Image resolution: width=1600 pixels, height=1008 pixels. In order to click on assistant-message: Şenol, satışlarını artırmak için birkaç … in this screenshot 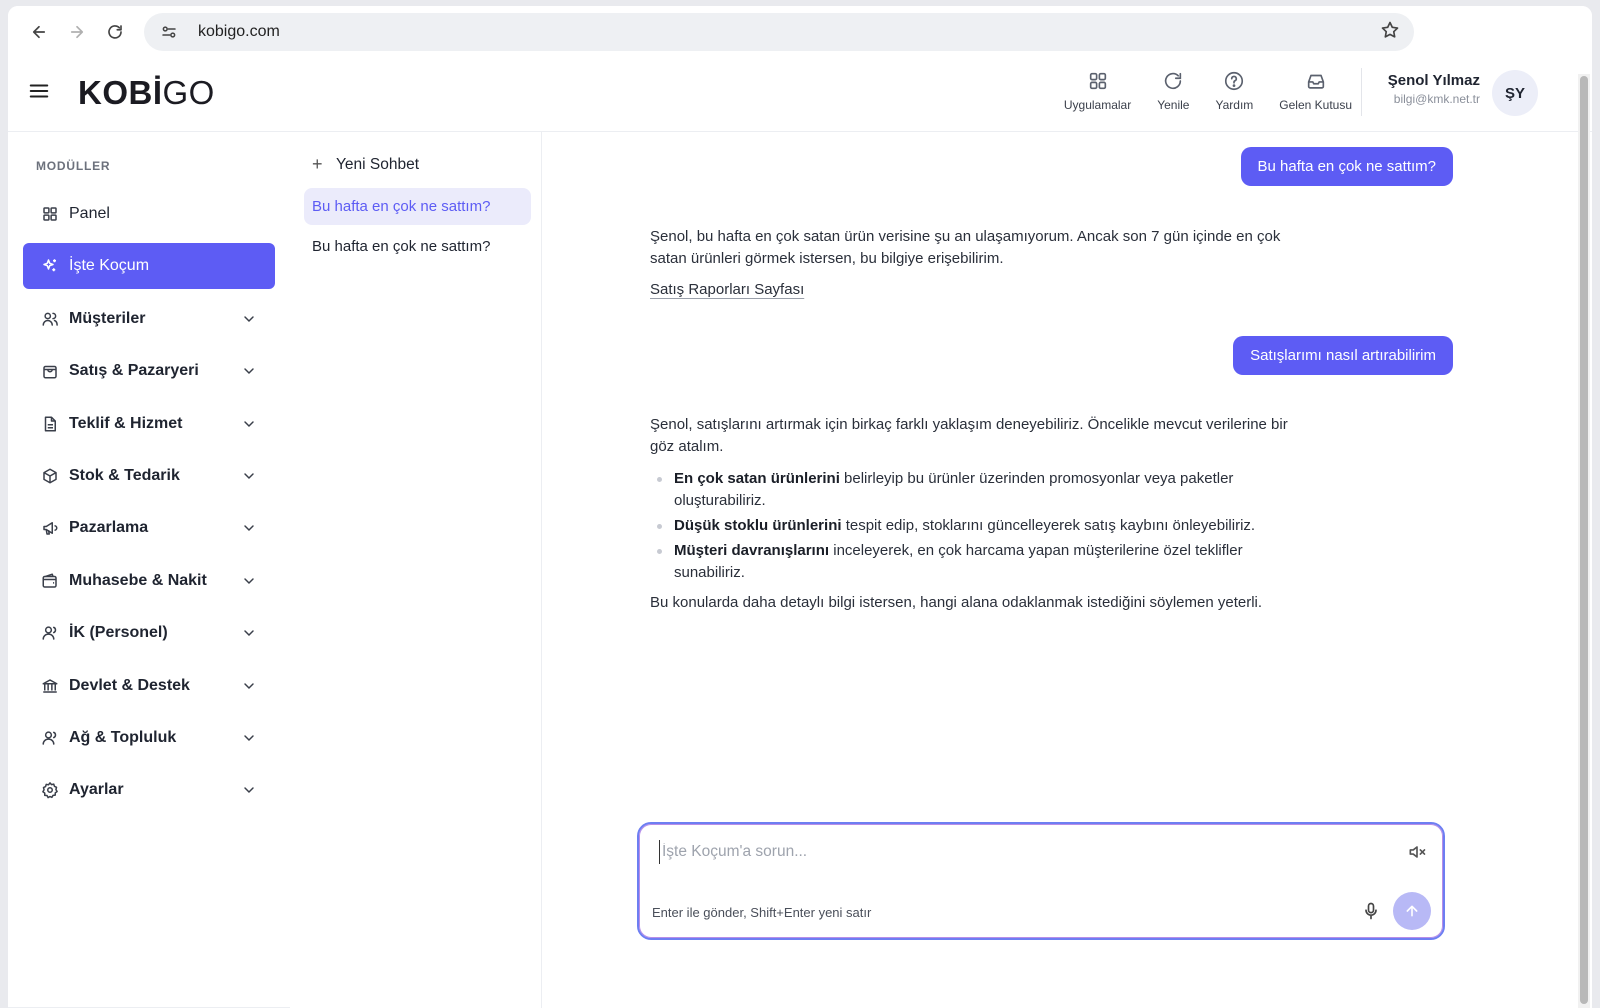, I will do `click(980, 518)`.